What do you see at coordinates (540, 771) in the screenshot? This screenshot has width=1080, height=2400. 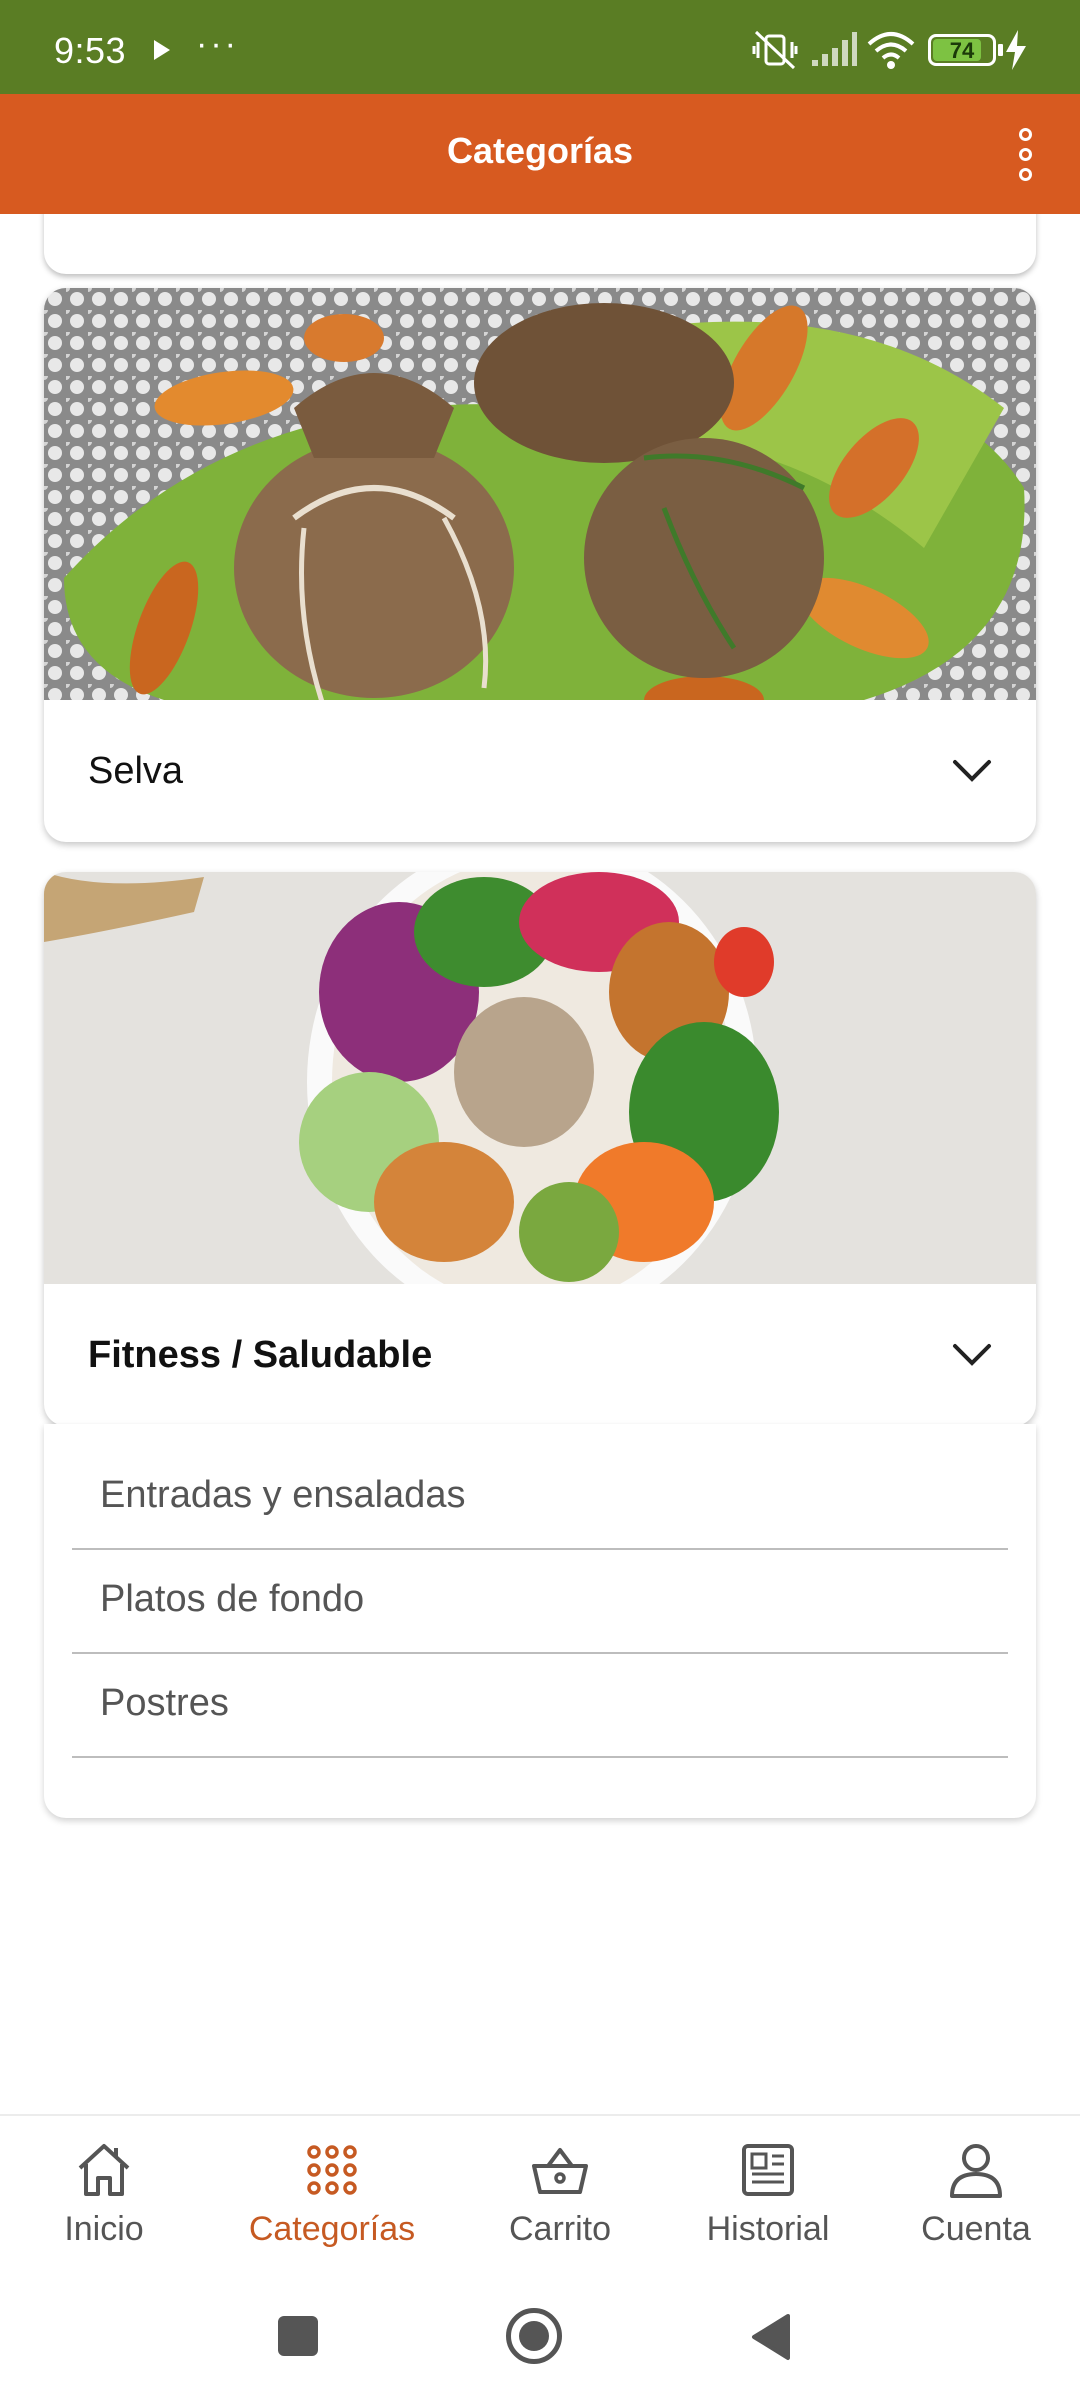 I see `category-row-selva: Selva` at bounding box center [540, 771].